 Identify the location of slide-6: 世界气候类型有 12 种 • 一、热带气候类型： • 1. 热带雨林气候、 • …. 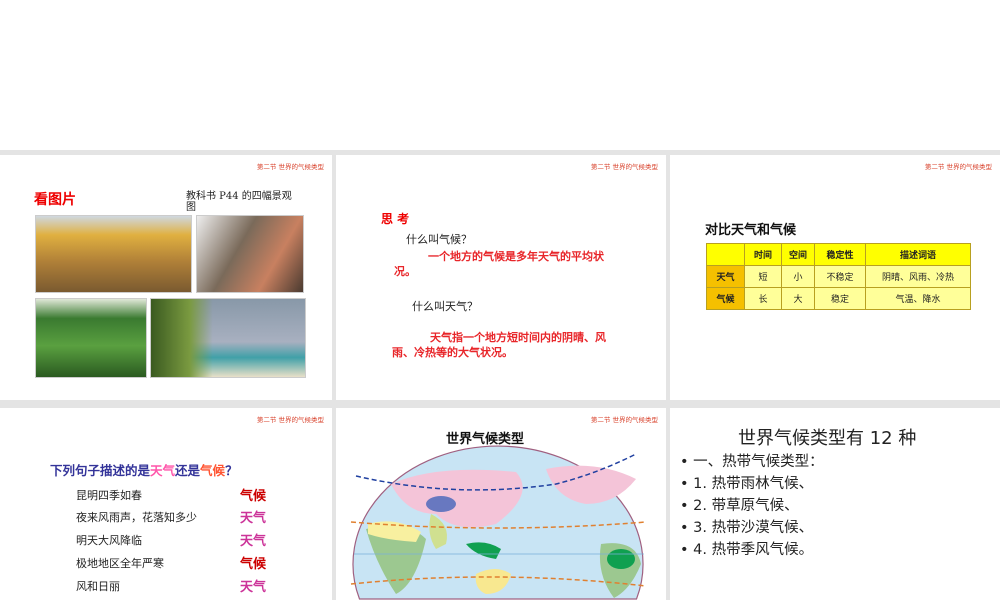
(835, 504).